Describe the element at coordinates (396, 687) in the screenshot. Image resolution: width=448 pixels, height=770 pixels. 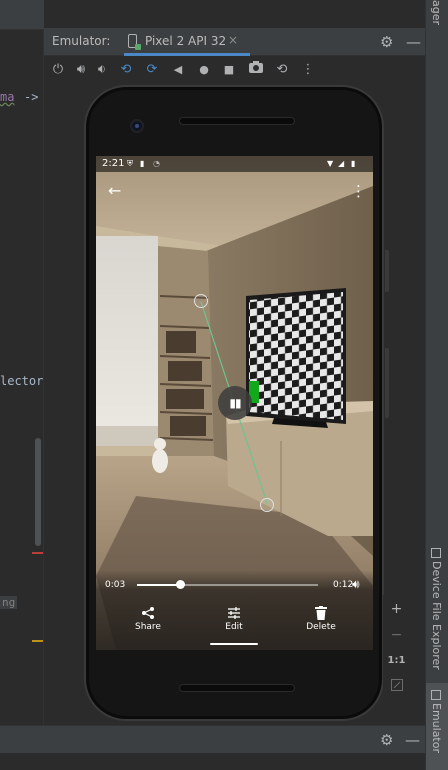
I see `fit-screen-icon` at that location.